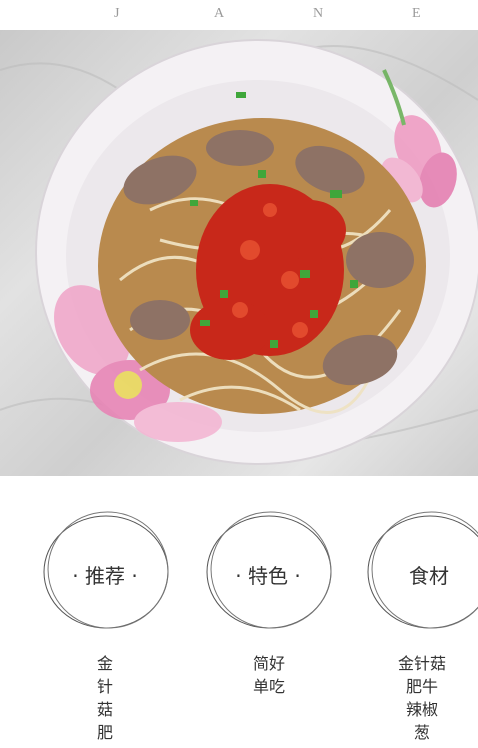  What do you see at coordinates (104, 663) in the screenshot?
I see `recommend-line: 金` at bounding box center [104, 663].